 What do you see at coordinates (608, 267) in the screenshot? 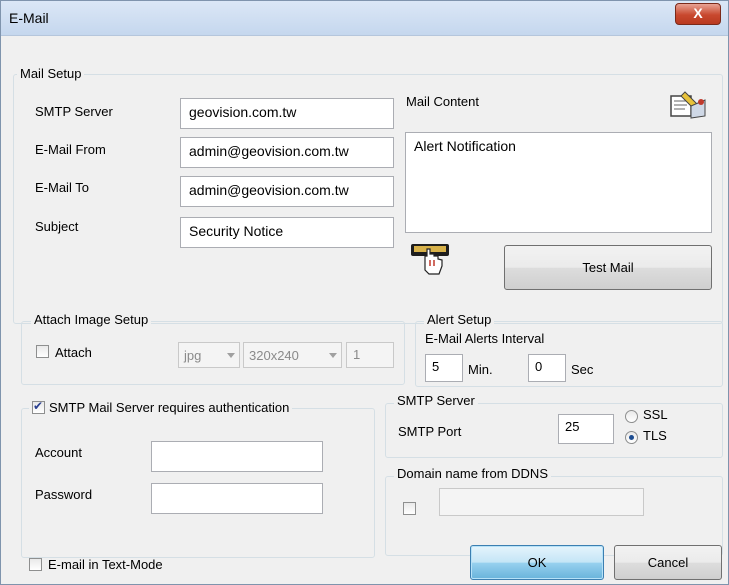
I see `test-mail-button: Test Mail` at bounding box center [608, 267].